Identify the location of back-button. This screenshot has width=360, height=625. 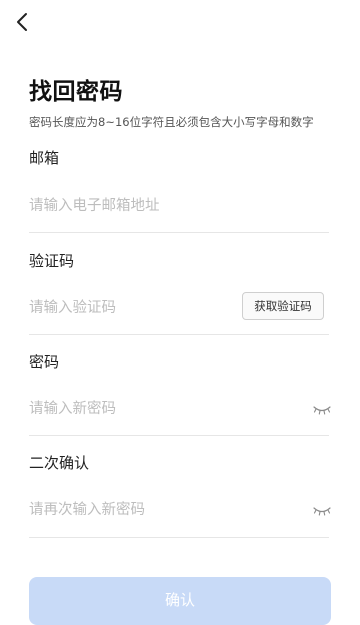
(22, 24).